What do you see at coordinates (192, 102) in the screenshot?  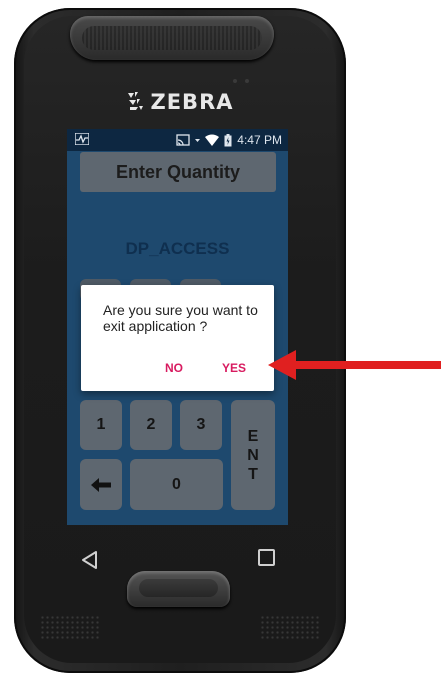 I see `brand-name: ZEBRA` at bounding box center [192, 102].